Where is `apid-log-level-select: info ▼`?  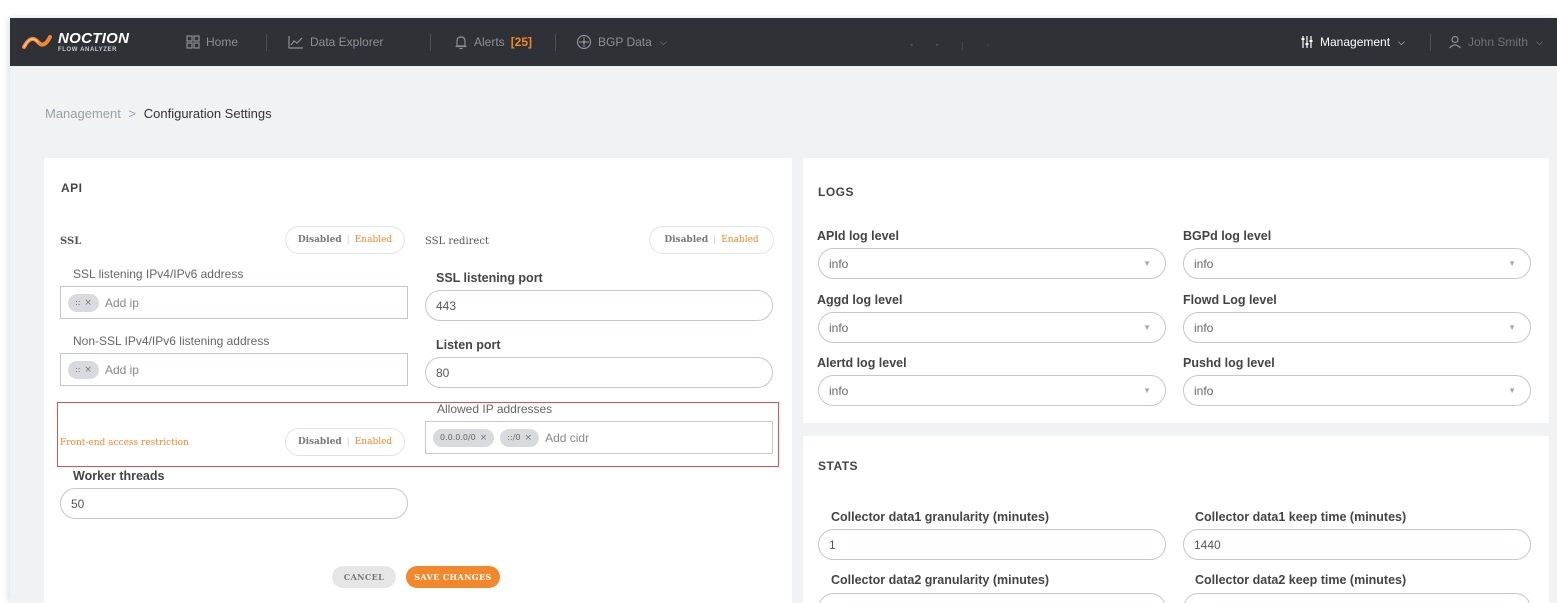 apid-log-level-select: info ▼ is located at coordinates (992, 263).